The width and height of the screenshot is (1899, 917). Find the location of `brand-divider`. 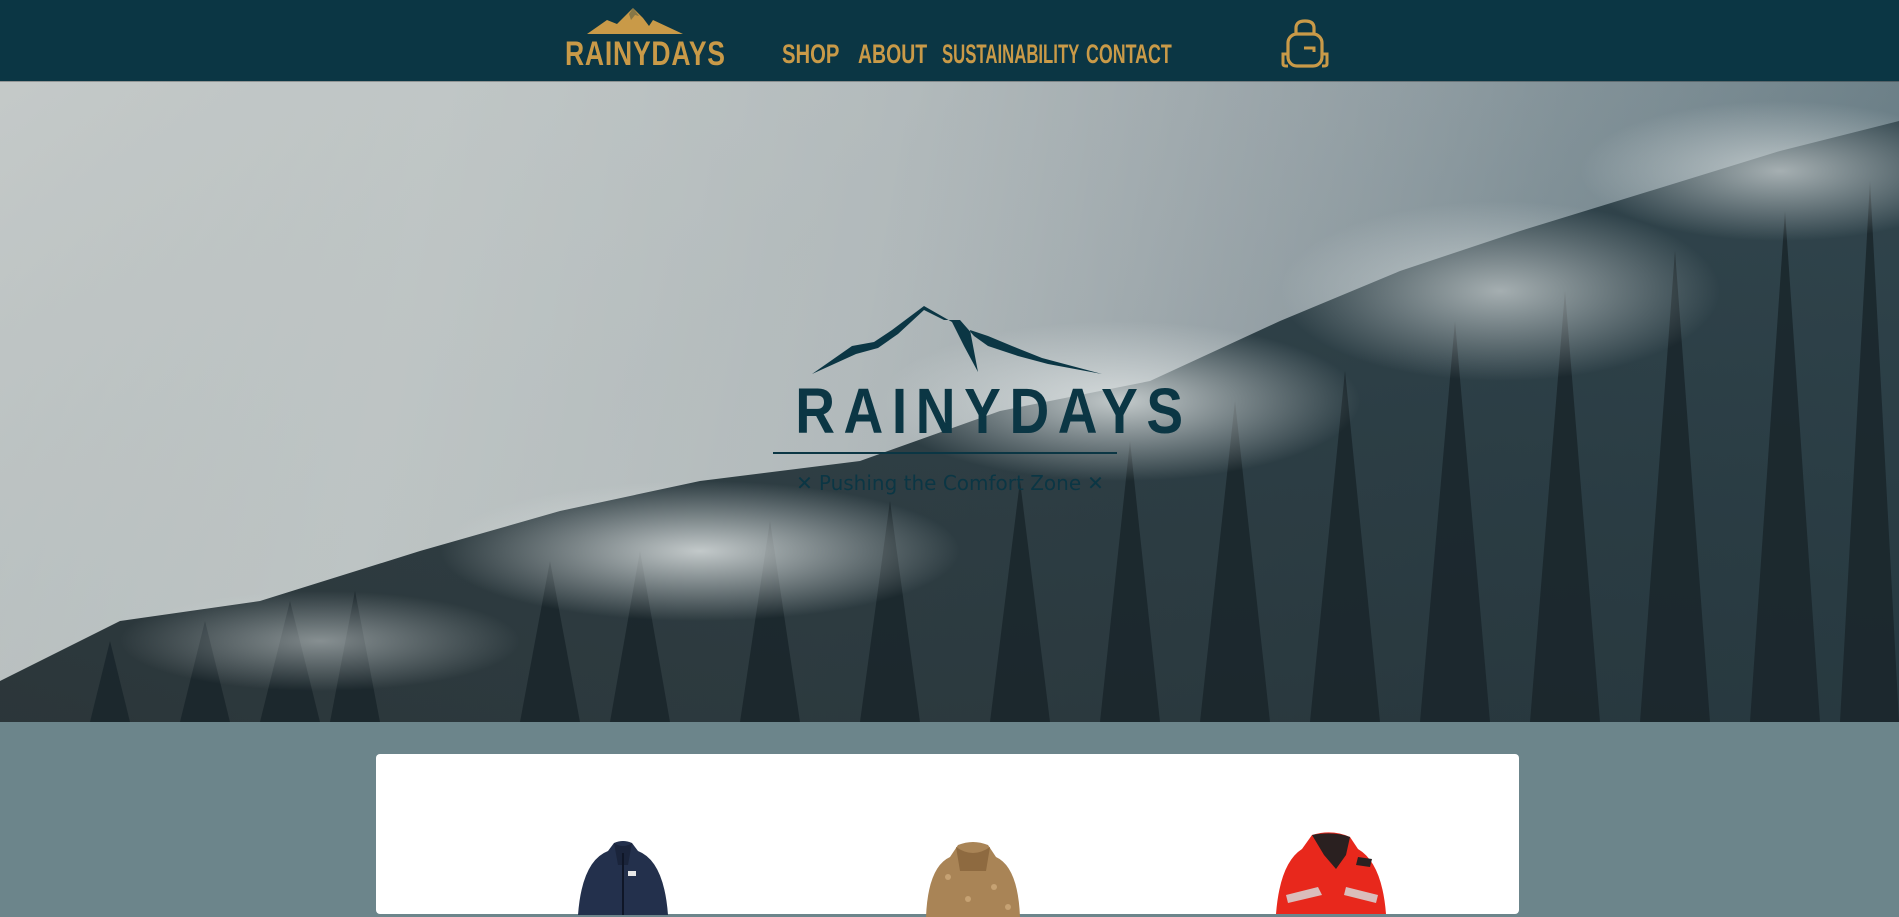

brand-divider is located at coordinates (945, 453).